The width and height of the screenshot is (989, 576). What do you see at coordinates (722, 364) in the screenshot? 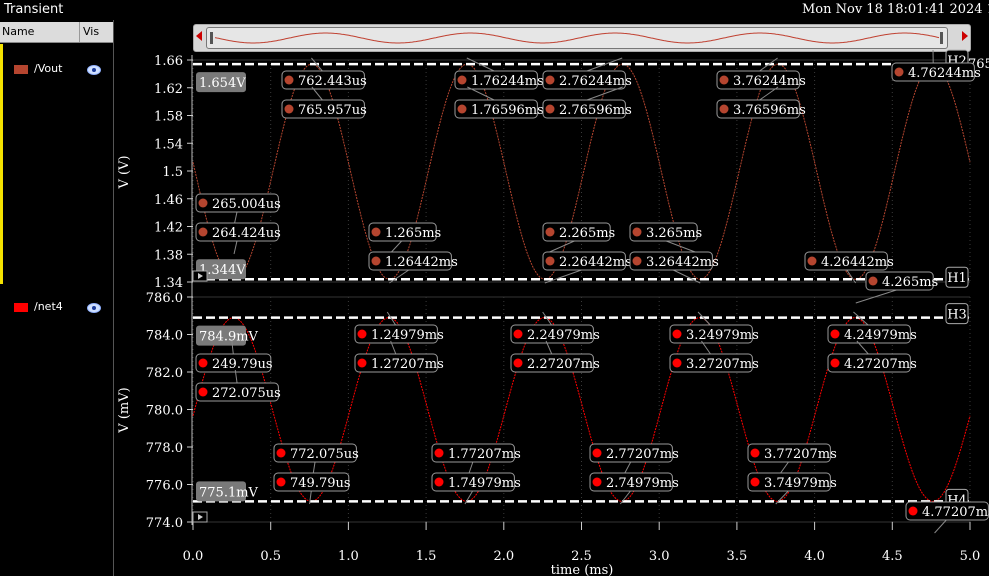
I see `marker-text: 3.27207ms` at bounding box center [722, 364].